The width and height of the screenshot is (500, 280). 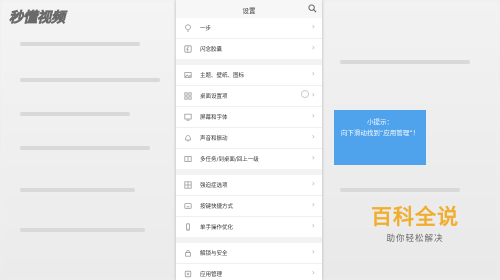 I want to click on settings-item: 强迫症选项 ›, so click(x=249, y=185).